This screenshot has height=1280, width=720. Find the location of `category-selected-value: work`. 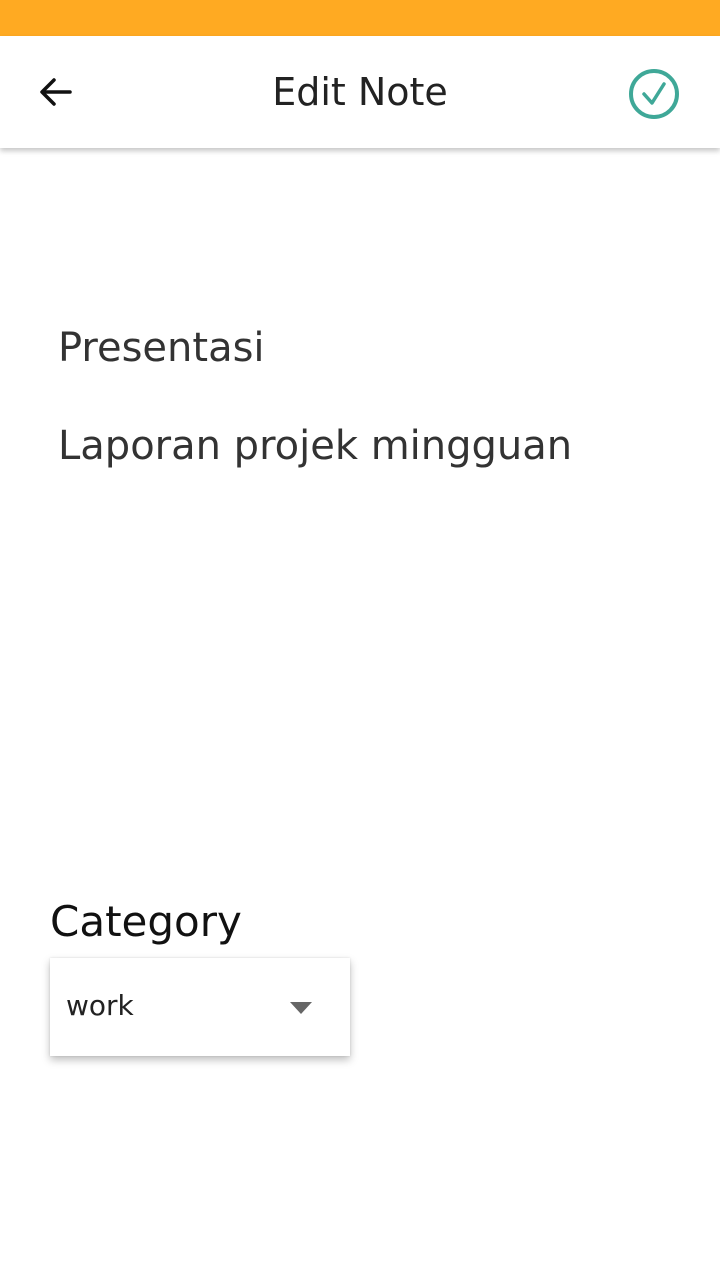

category-selected-value: work is located at coordinates (100, 1005).